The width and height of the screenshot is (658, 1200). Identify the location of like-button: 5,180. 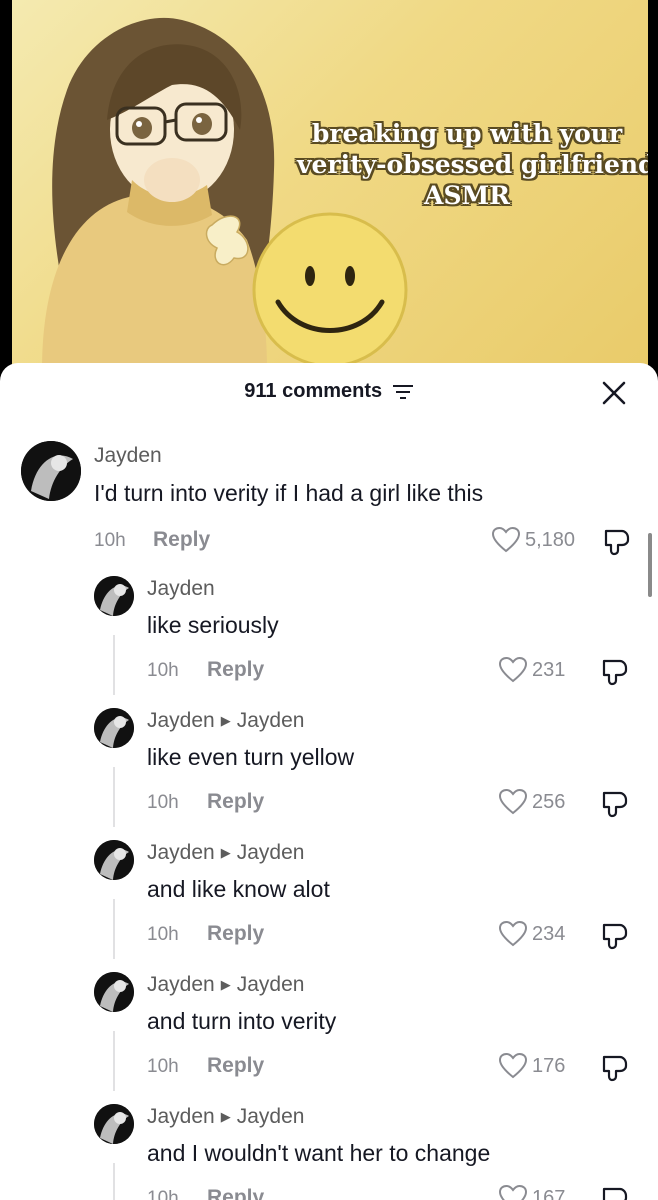
(533, 540).